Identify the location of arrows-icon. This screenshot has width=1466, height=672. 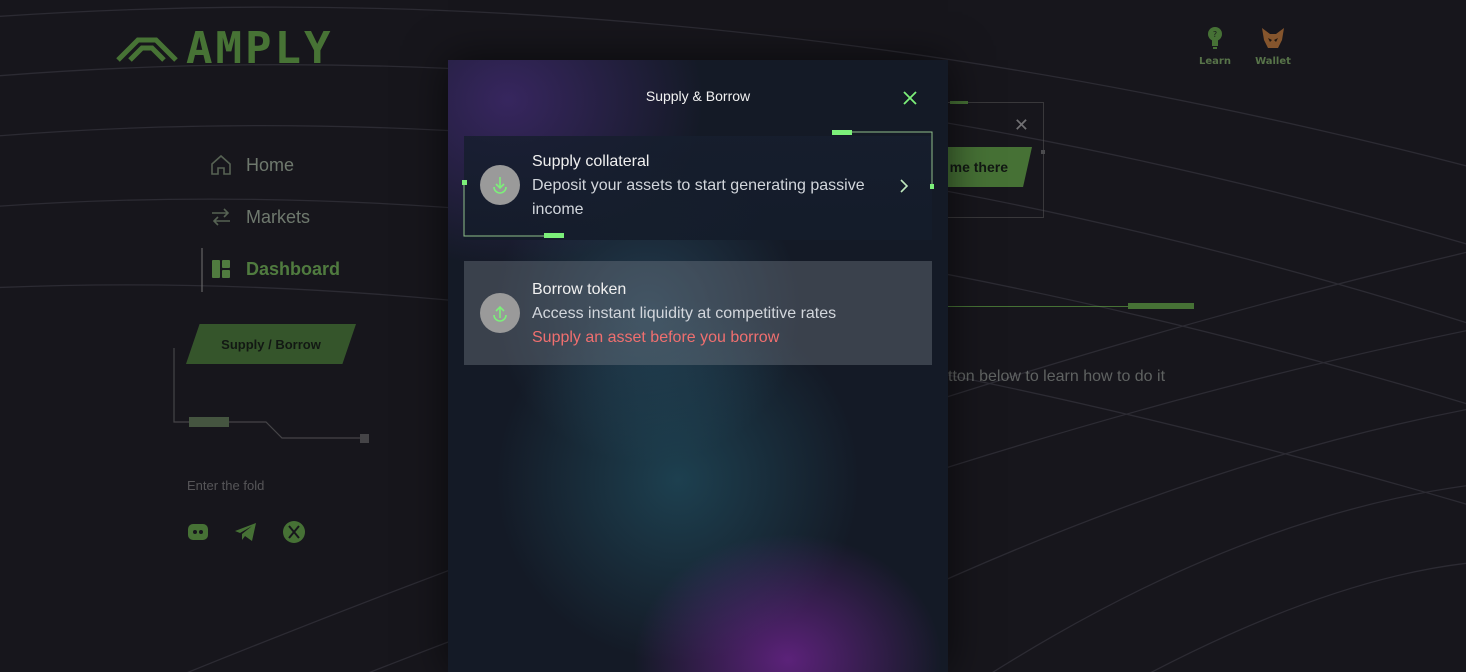
(221, 217).